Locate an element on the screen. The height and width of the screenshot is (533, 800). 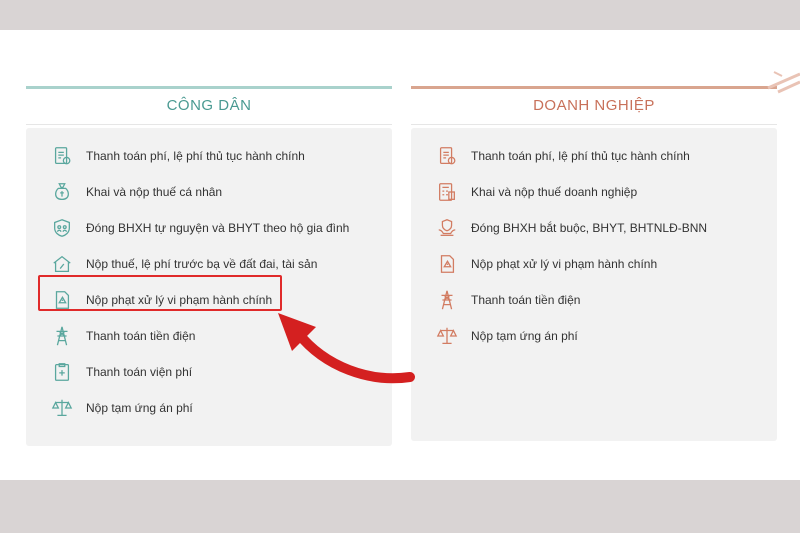
business-item-social-insurance: Đóng BHXH bắt buộc, BHYT, BHTNLĐ-BNN is located at coordinates (594, 228).